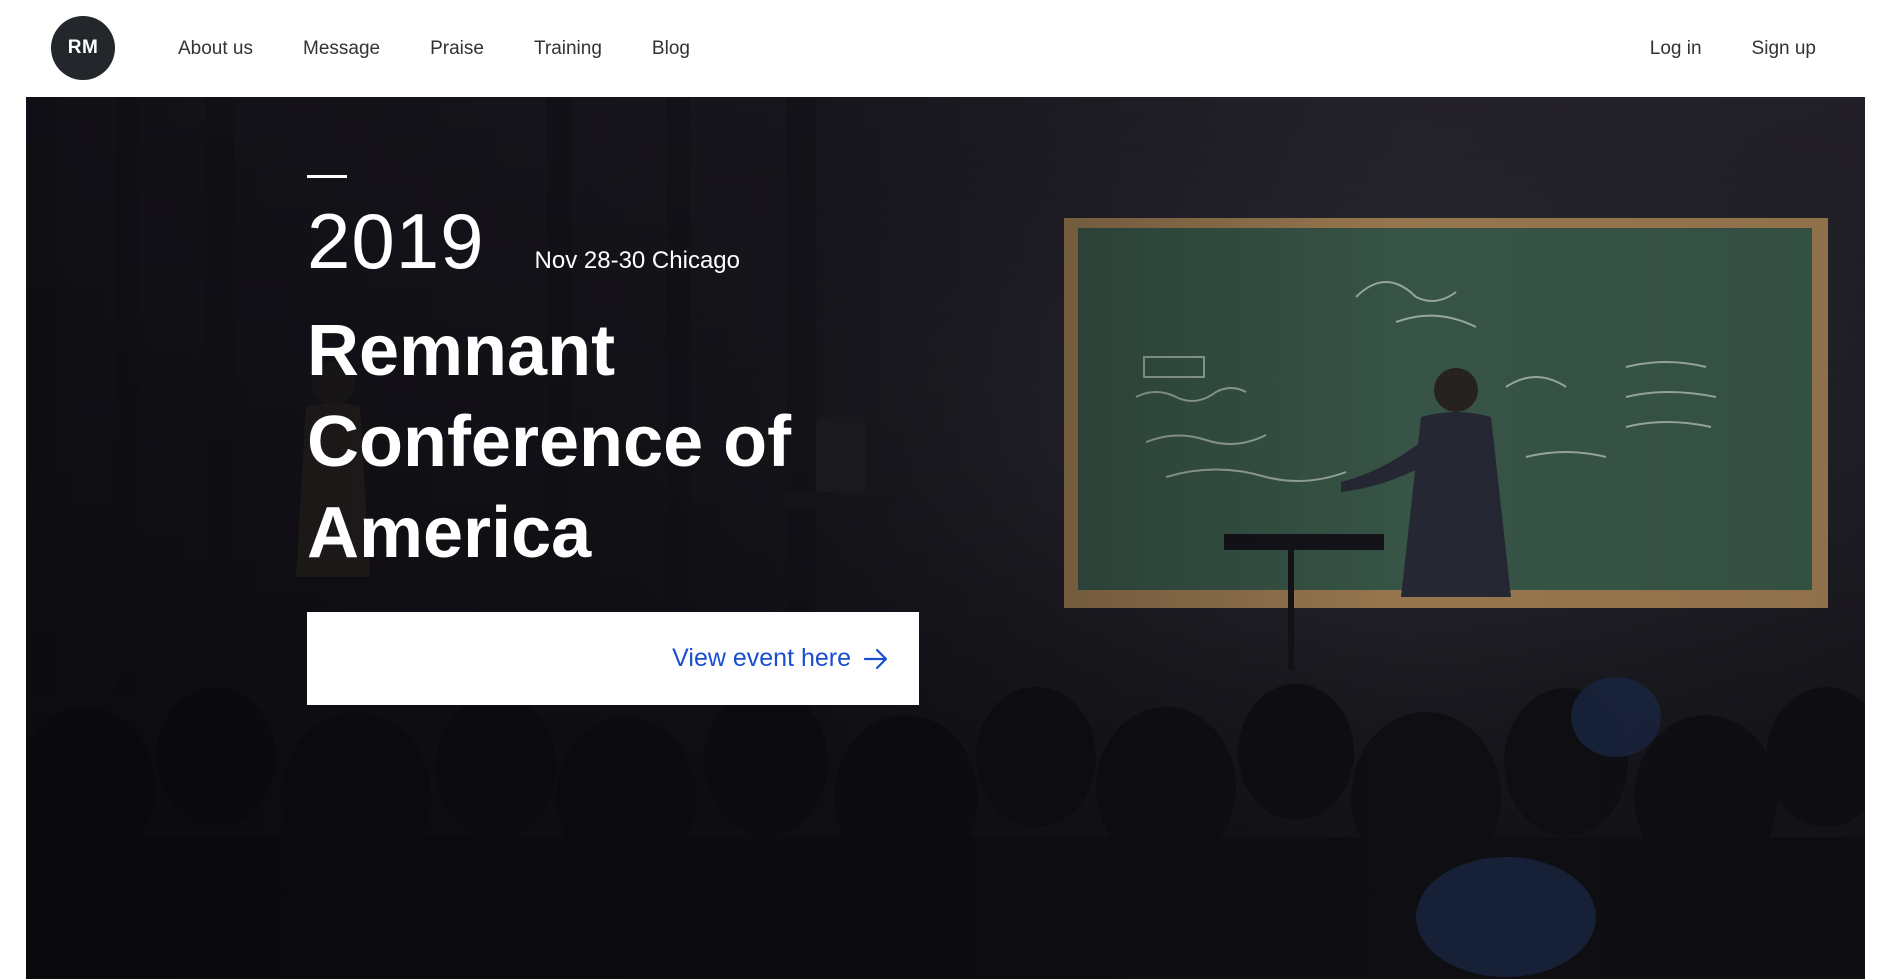 This screenshot has width=1890, height=979. I want to click on event-date-location: Nov 28-30 Chicago, so click(637, 260).